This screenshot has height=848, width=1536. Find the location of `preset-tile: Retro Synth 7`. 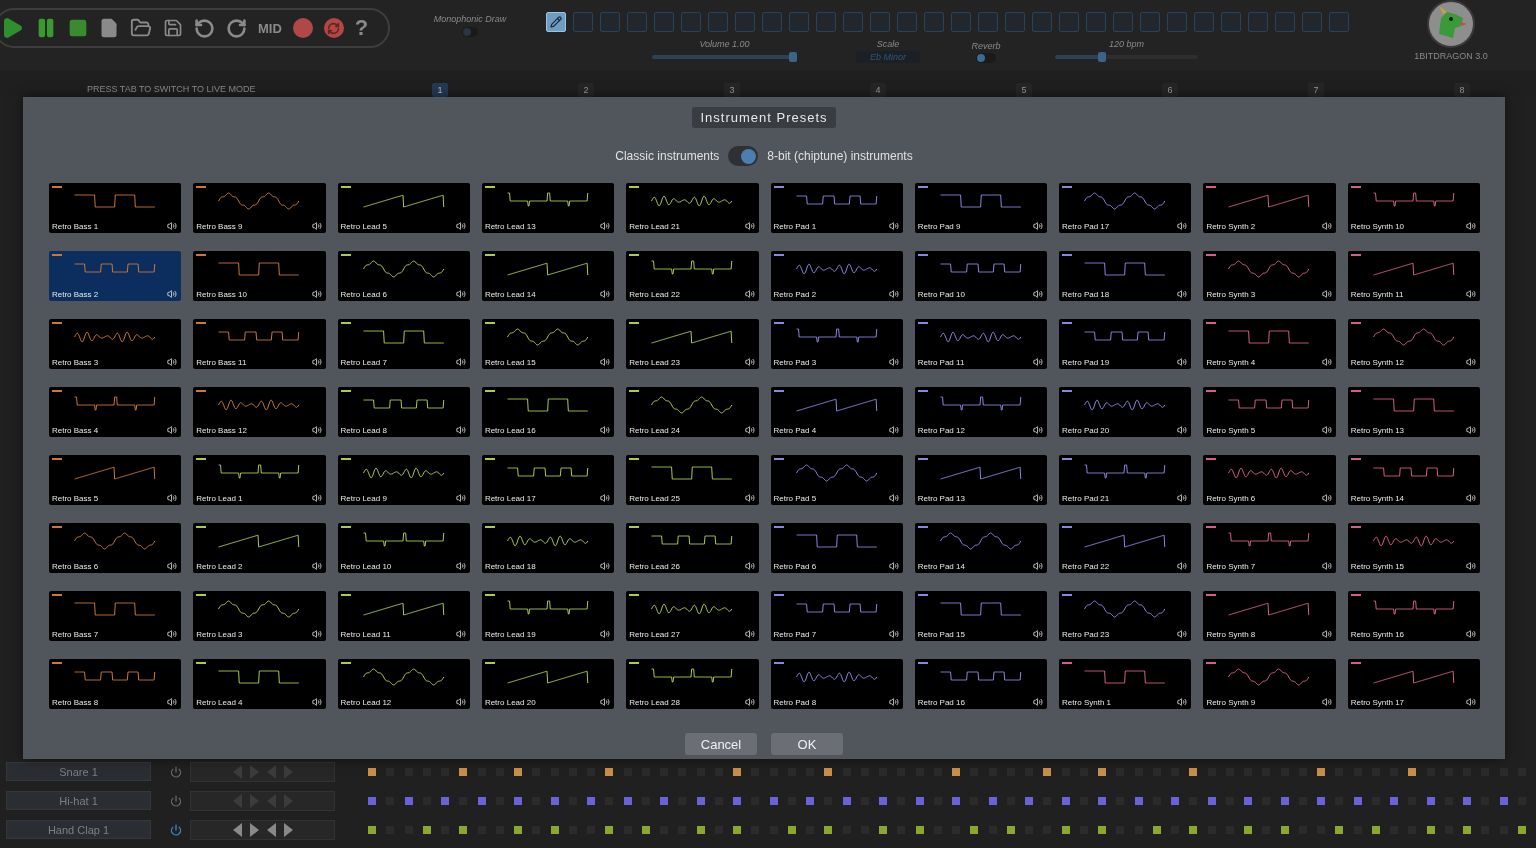

preset-tile: Retro Synth 7 is located at coordinates (1269, 548).